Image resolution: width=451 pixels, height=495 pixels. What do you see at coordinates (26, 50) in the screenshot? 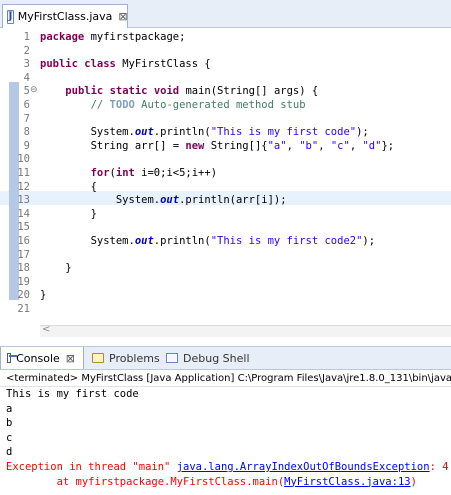
I see `line-number: 2` at bounding box center [26, 50].